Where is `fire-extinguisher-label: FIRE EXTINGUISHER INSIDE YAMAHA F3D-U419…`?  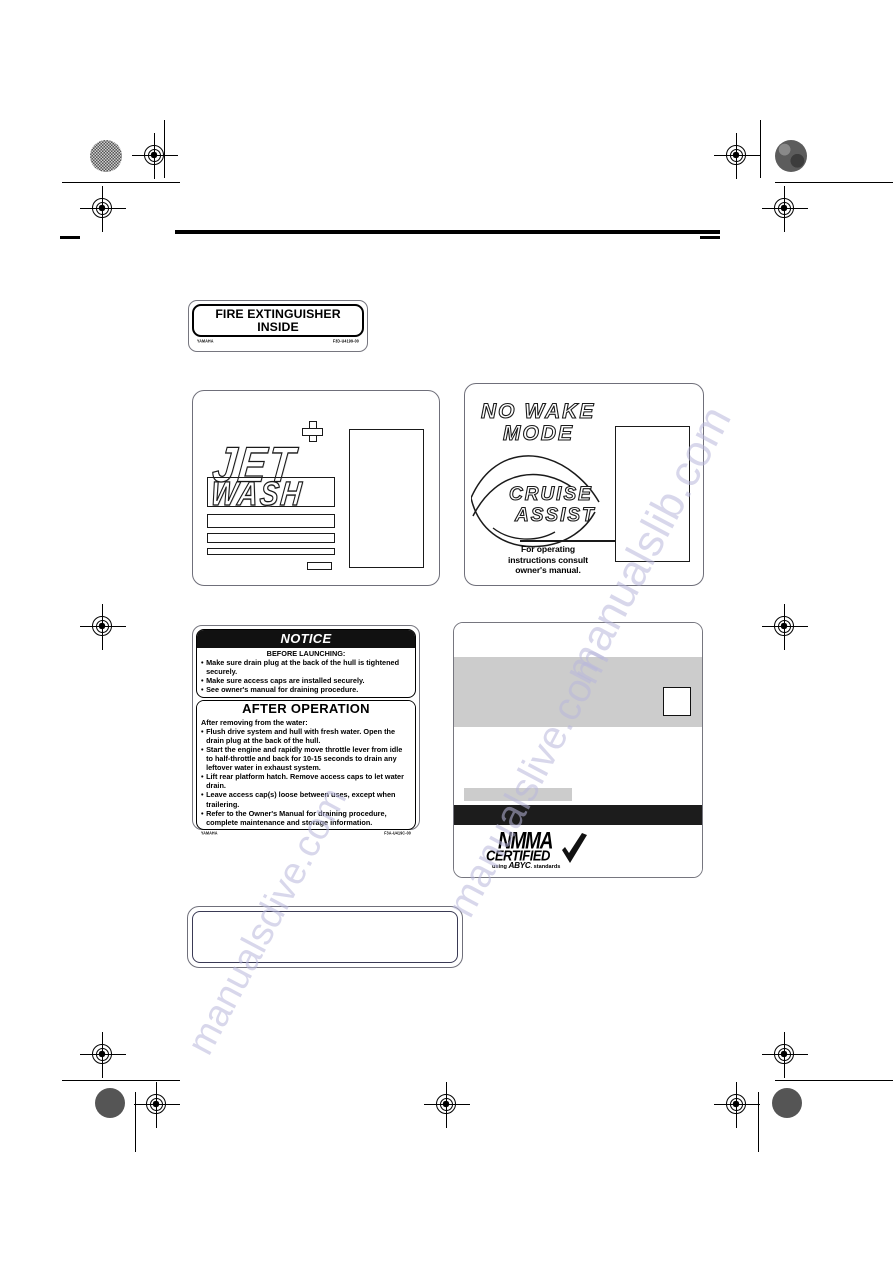 fire-extinguisher-label: FIRE EXTINGUISHER INSIDE YAMAHA F3D-U419… is located at coordinates (278, 326).